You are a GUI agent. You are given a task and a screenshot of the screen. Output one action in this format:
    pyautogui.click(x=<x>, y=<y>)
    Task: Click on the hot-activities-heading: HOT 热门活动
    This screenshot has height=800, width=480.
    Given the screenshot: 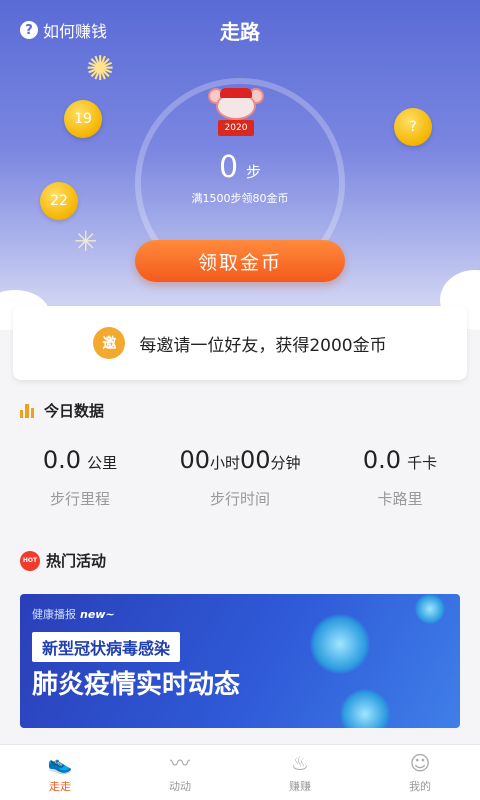 What is the action you would take?
    pyautogui.click(x=63, y=560)
    